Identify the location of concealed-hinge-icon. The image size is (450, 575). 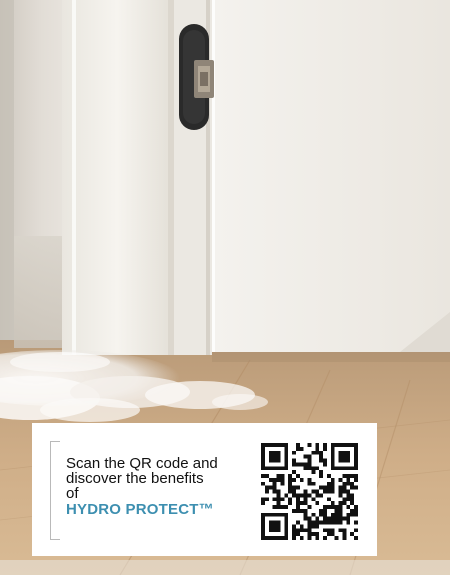
(196, 77).